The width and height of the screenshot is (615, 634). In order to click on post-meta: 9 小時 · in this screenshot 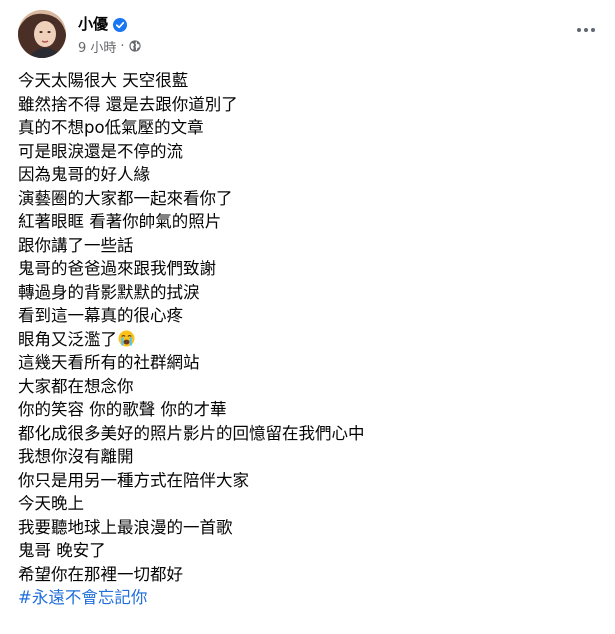, I will do `click(109, 46)`.